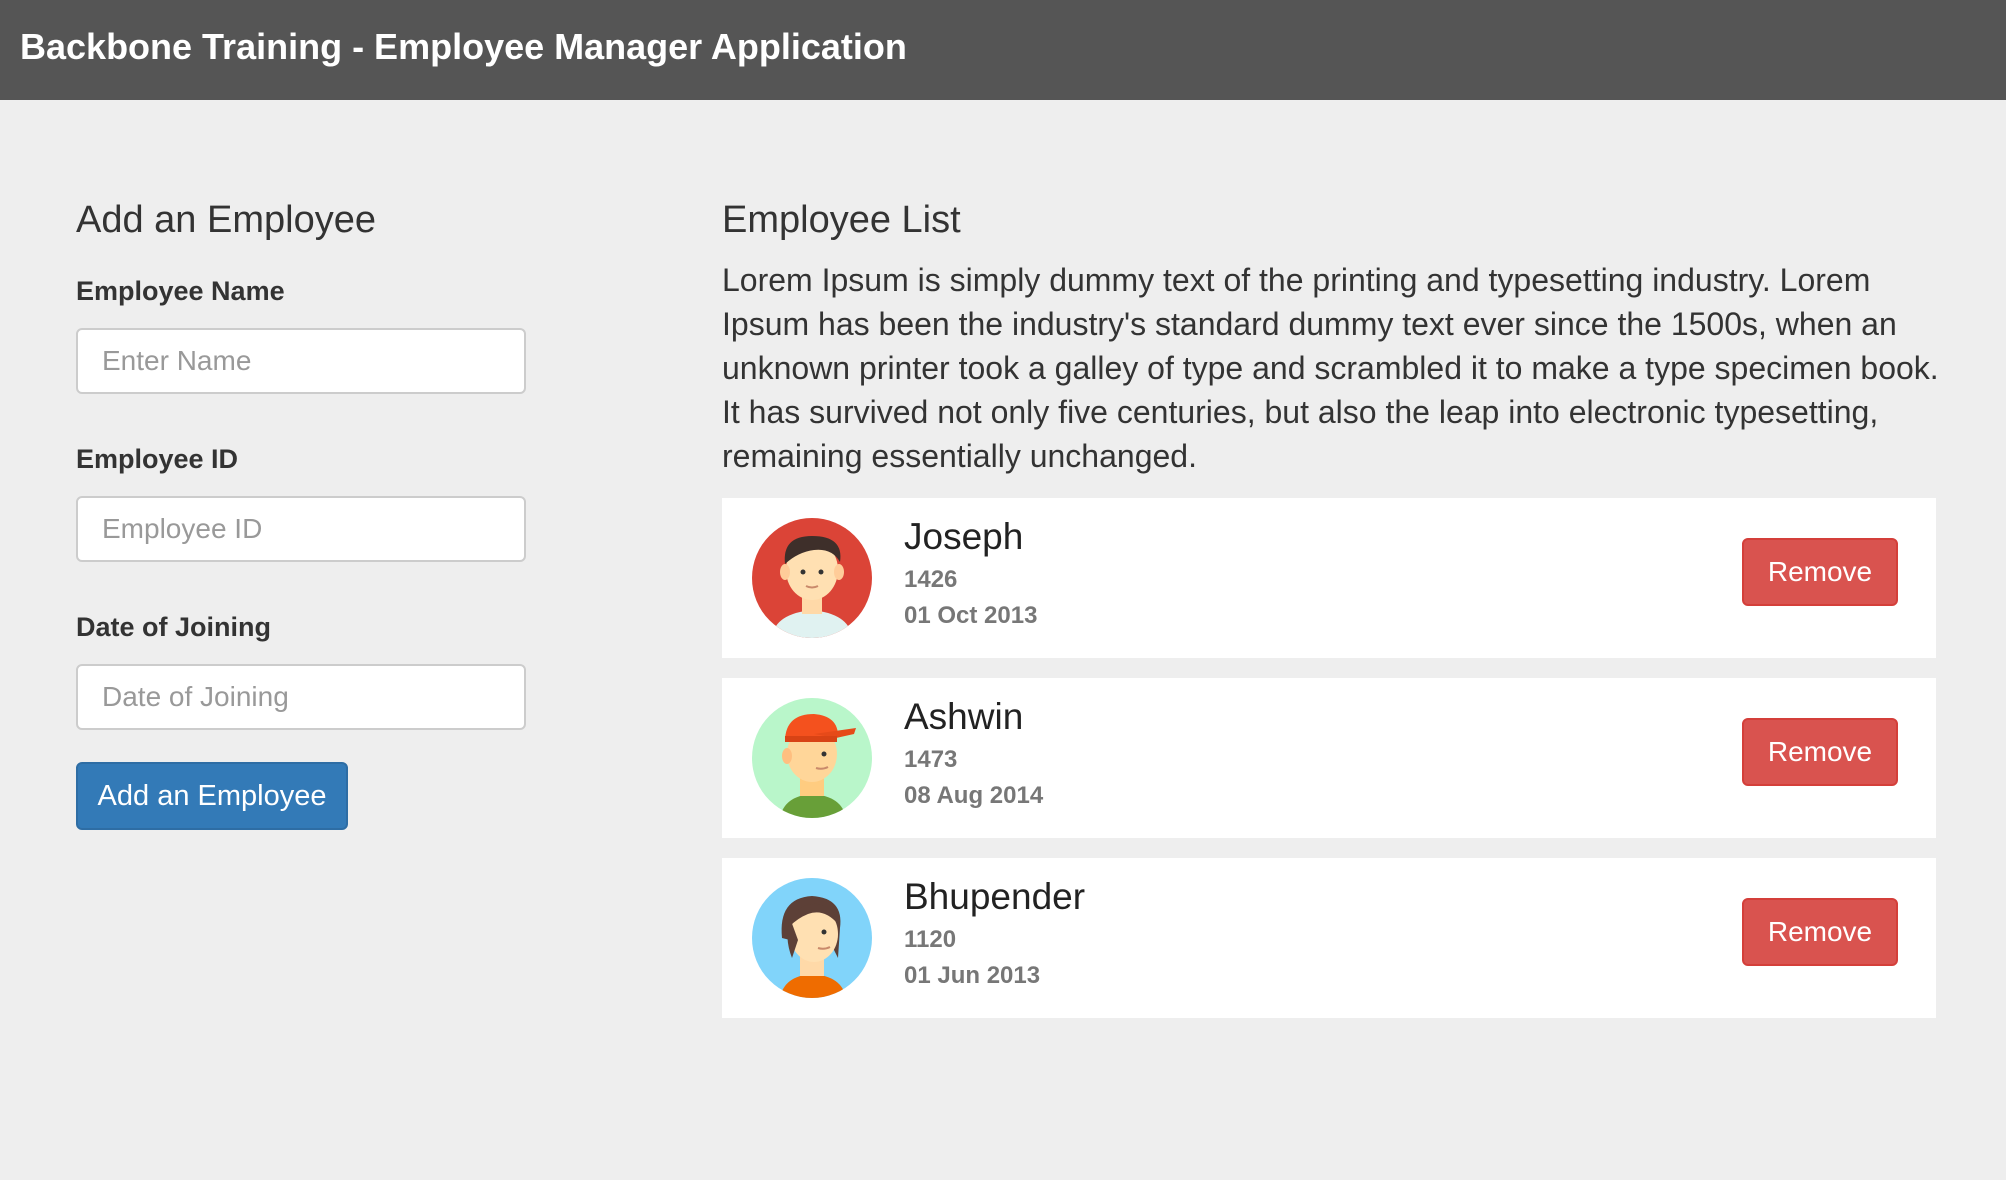 This screenshot has width=2006, height=1180. I want to click on employee-id: 1473, so click(931, 759).